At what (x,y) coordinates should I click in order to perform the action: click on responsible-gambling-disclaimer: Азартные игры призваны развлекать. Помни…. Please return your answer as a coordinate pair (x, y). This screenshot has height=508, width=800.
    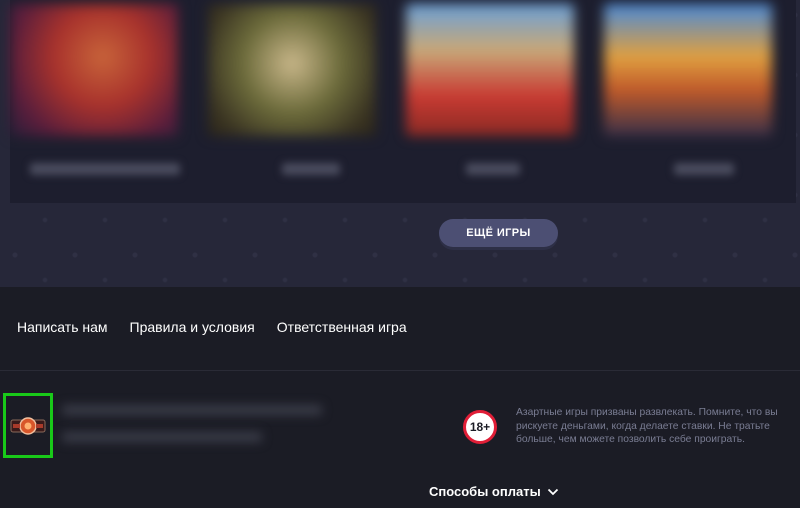
    Looking at the image, I should click on (647, 426).